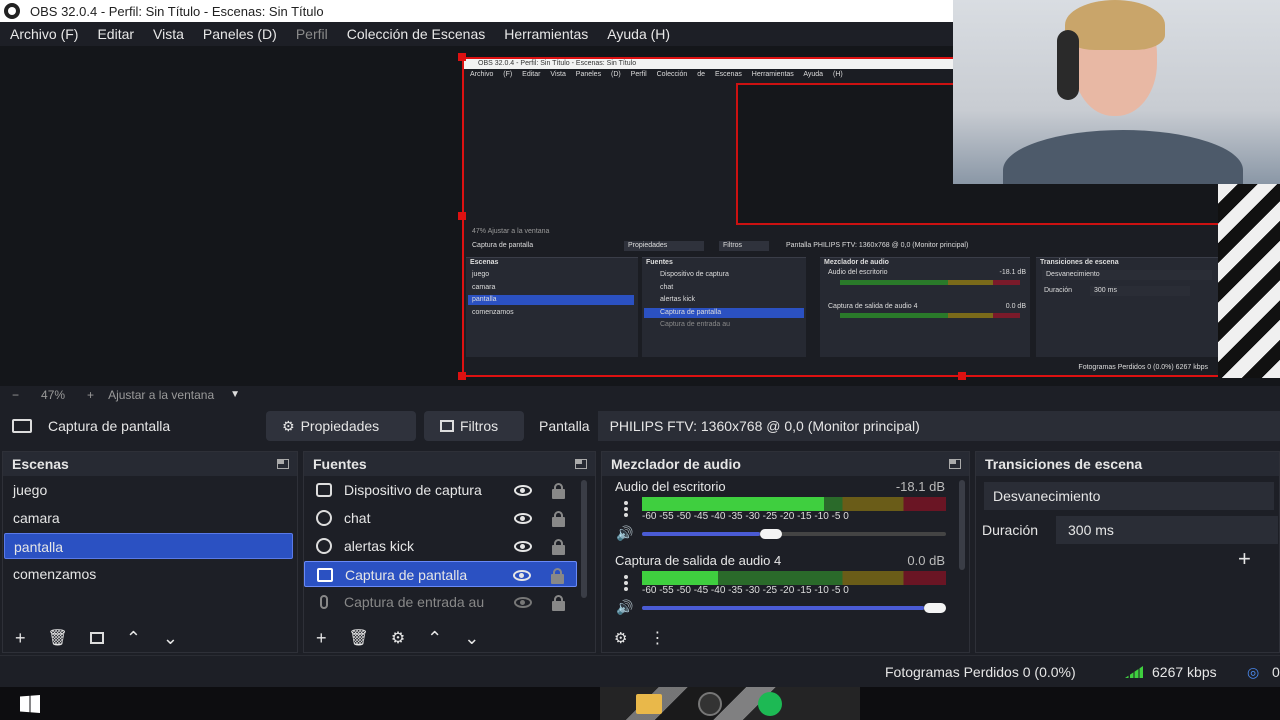 The height and width of the screenshot is (720, 1280). What do you see at coordinates (416, 34) in the screenshot?
I see `menu-coleccion-escenas: Colección de Escenas` at bounding box center [416, 34].